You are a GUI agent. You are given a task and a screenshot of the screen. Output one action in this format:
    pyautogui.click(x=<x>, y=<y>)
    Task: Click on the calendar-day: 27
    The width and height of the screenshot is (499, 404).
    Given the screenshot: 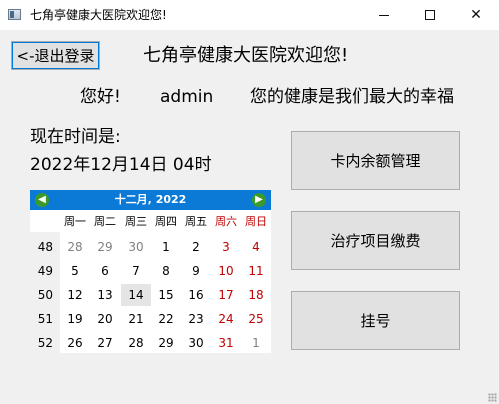 What is the action you would take?
    pyautogui.click(x=105, y=343)
    